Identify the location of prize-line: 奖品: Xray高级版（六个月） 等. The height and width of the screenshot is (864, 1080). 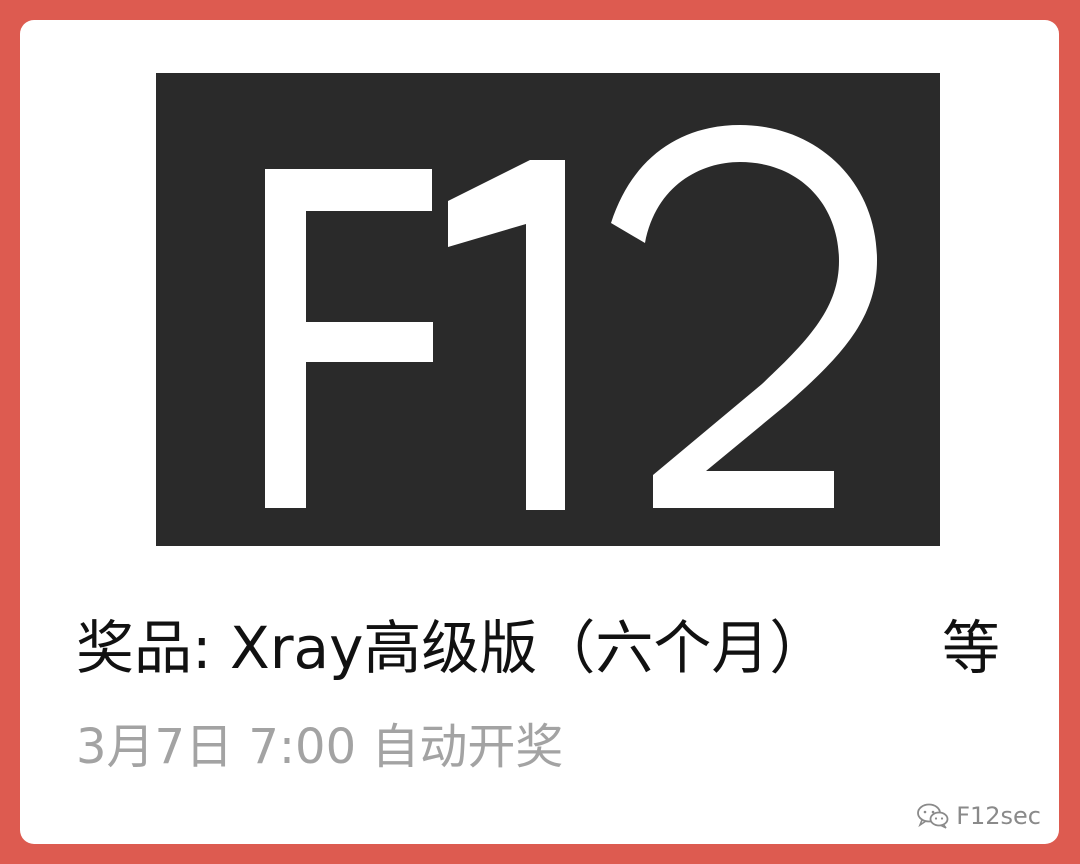
(541, 648).